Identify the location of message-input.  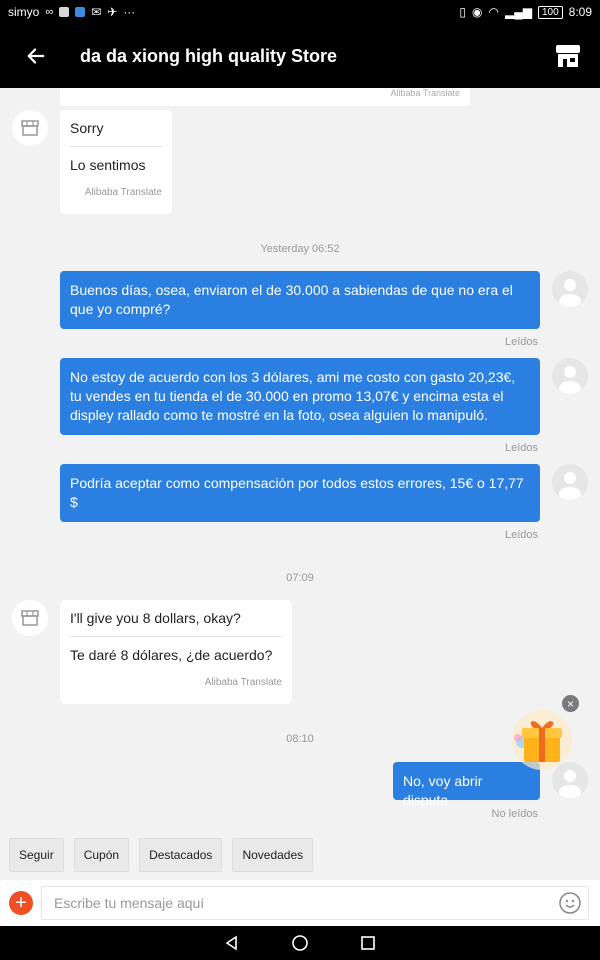
(294, 903).